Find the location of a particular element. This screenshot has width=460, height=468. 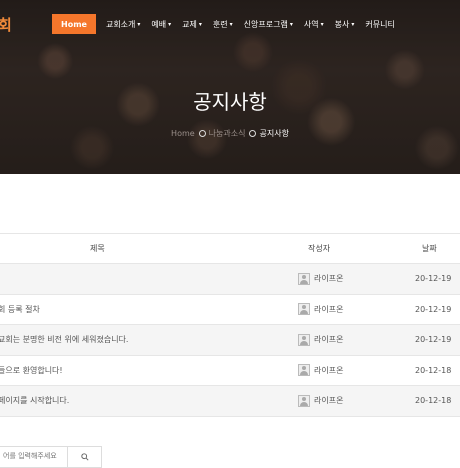

column-header-author: 작성자 is located at coordinates (319, 248).